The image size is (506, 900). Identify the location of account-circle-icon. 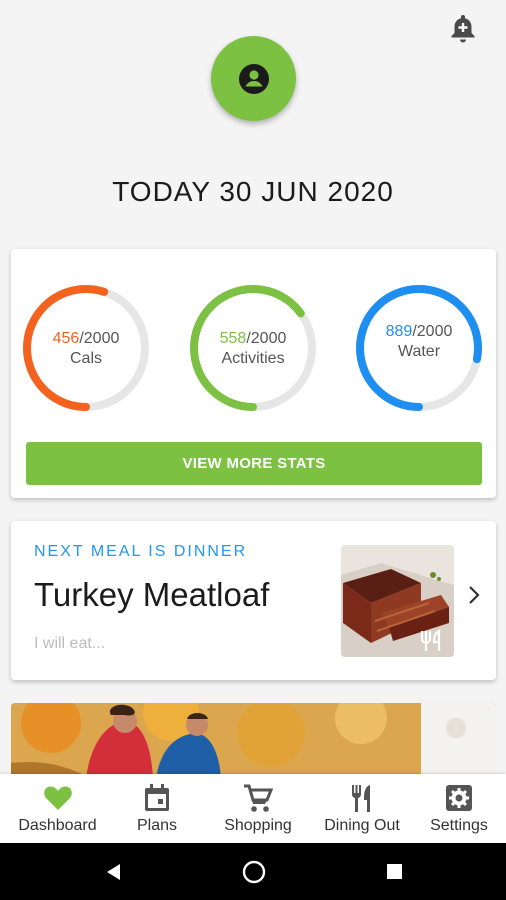
(253, 78).